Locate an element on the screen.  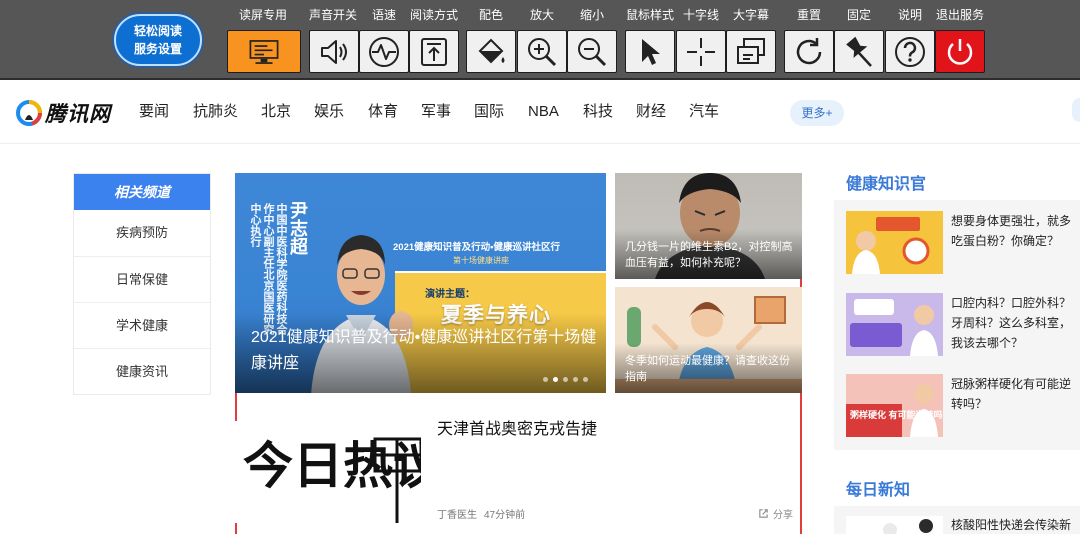
tool-label-sound: 声音开关 is located at coordinates (333, 15).